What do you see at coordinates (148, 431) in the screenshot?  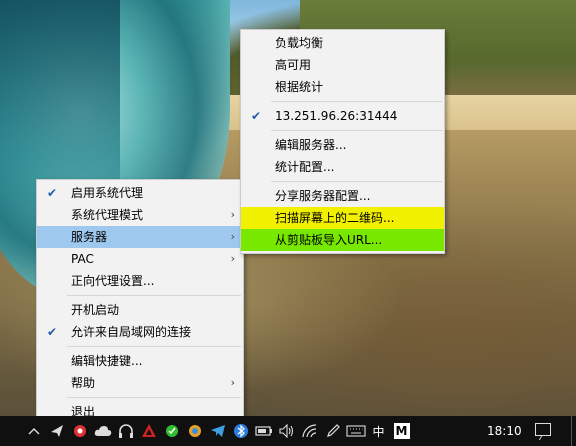 I see `red-triangle-app-icon` at bounding box center [148, 431].